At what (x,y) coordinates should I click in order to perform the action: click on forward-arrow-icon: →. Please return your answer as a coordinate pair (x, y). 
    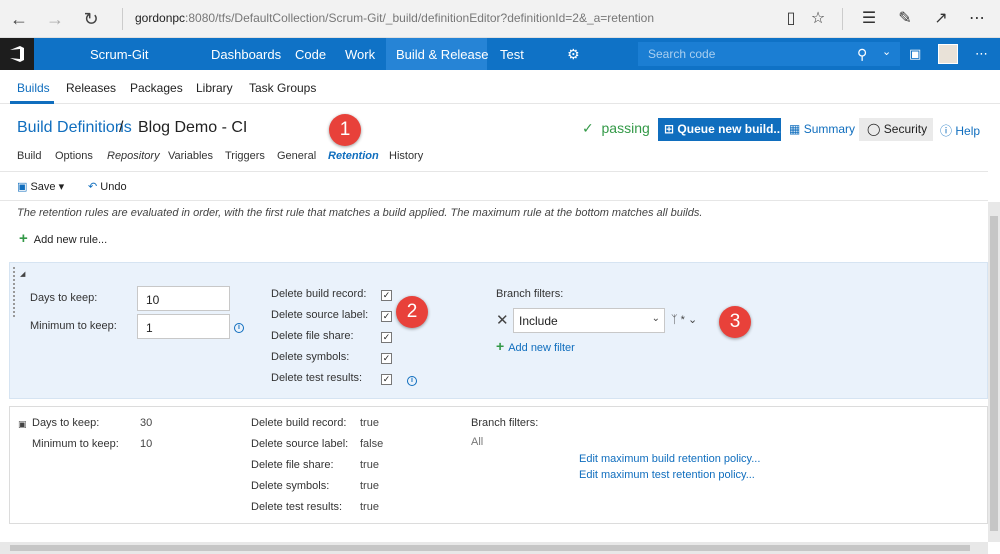
    Looking at the image, I should click on (55, 19).